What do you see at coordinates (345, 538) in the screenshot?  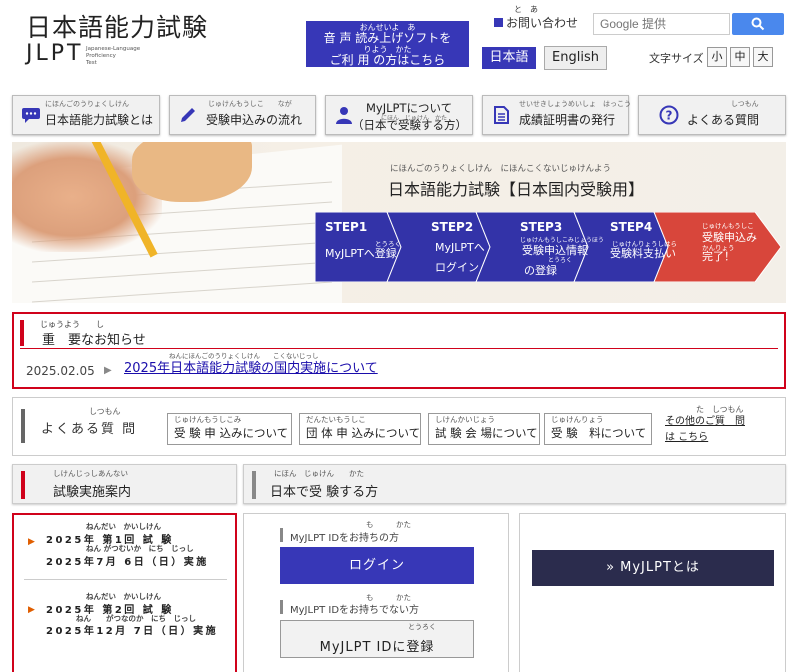 I see `has-id-label: MyJLPT IDをお持ちの方` at bounding box center [345, 538].